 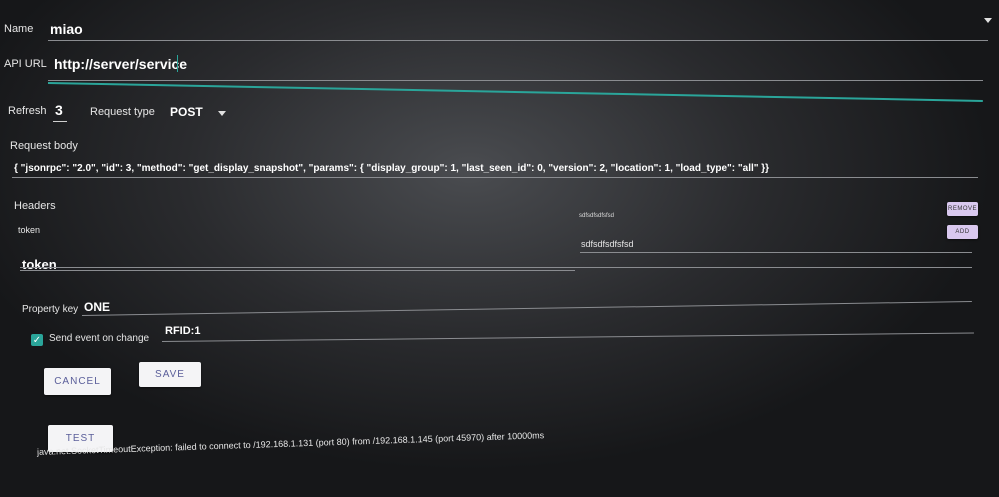 What do you see at coordinates (526, 308) in the screenshot?
I see `property-key-underline` at bounding box center [526, 308].